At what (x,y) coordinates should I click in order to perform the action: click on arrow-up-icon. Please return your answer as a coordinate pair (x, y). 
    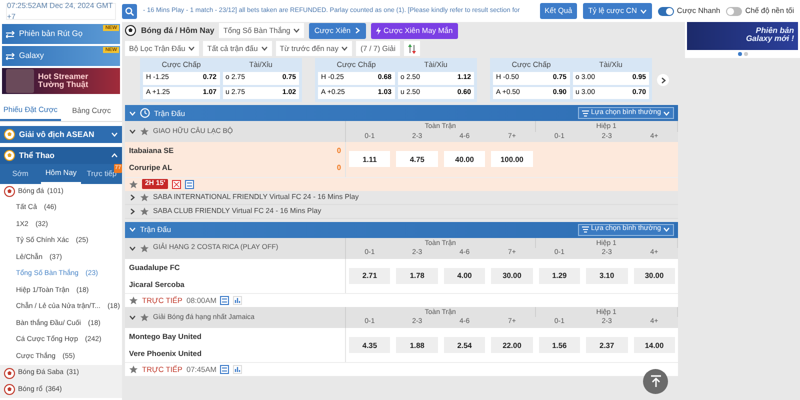
    Looking at the image, I should click on (656, 381).